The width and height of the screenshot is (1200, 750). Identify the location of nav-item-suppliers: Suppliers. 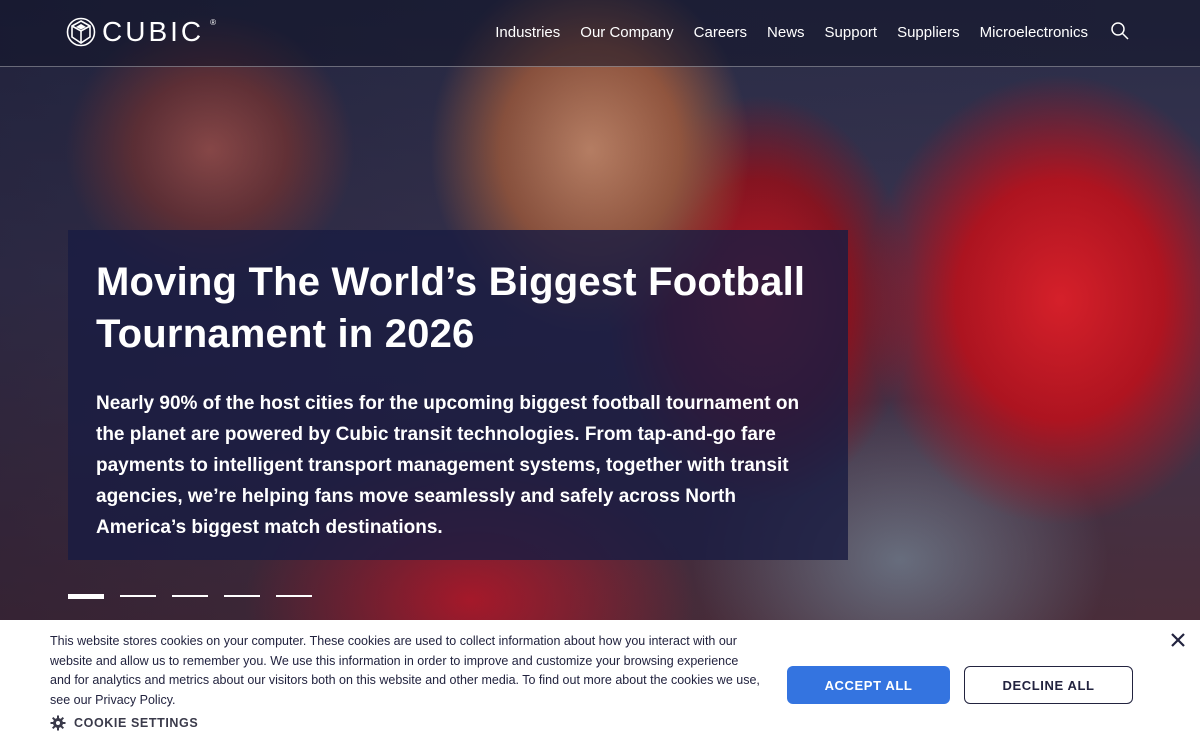
(928, 33).